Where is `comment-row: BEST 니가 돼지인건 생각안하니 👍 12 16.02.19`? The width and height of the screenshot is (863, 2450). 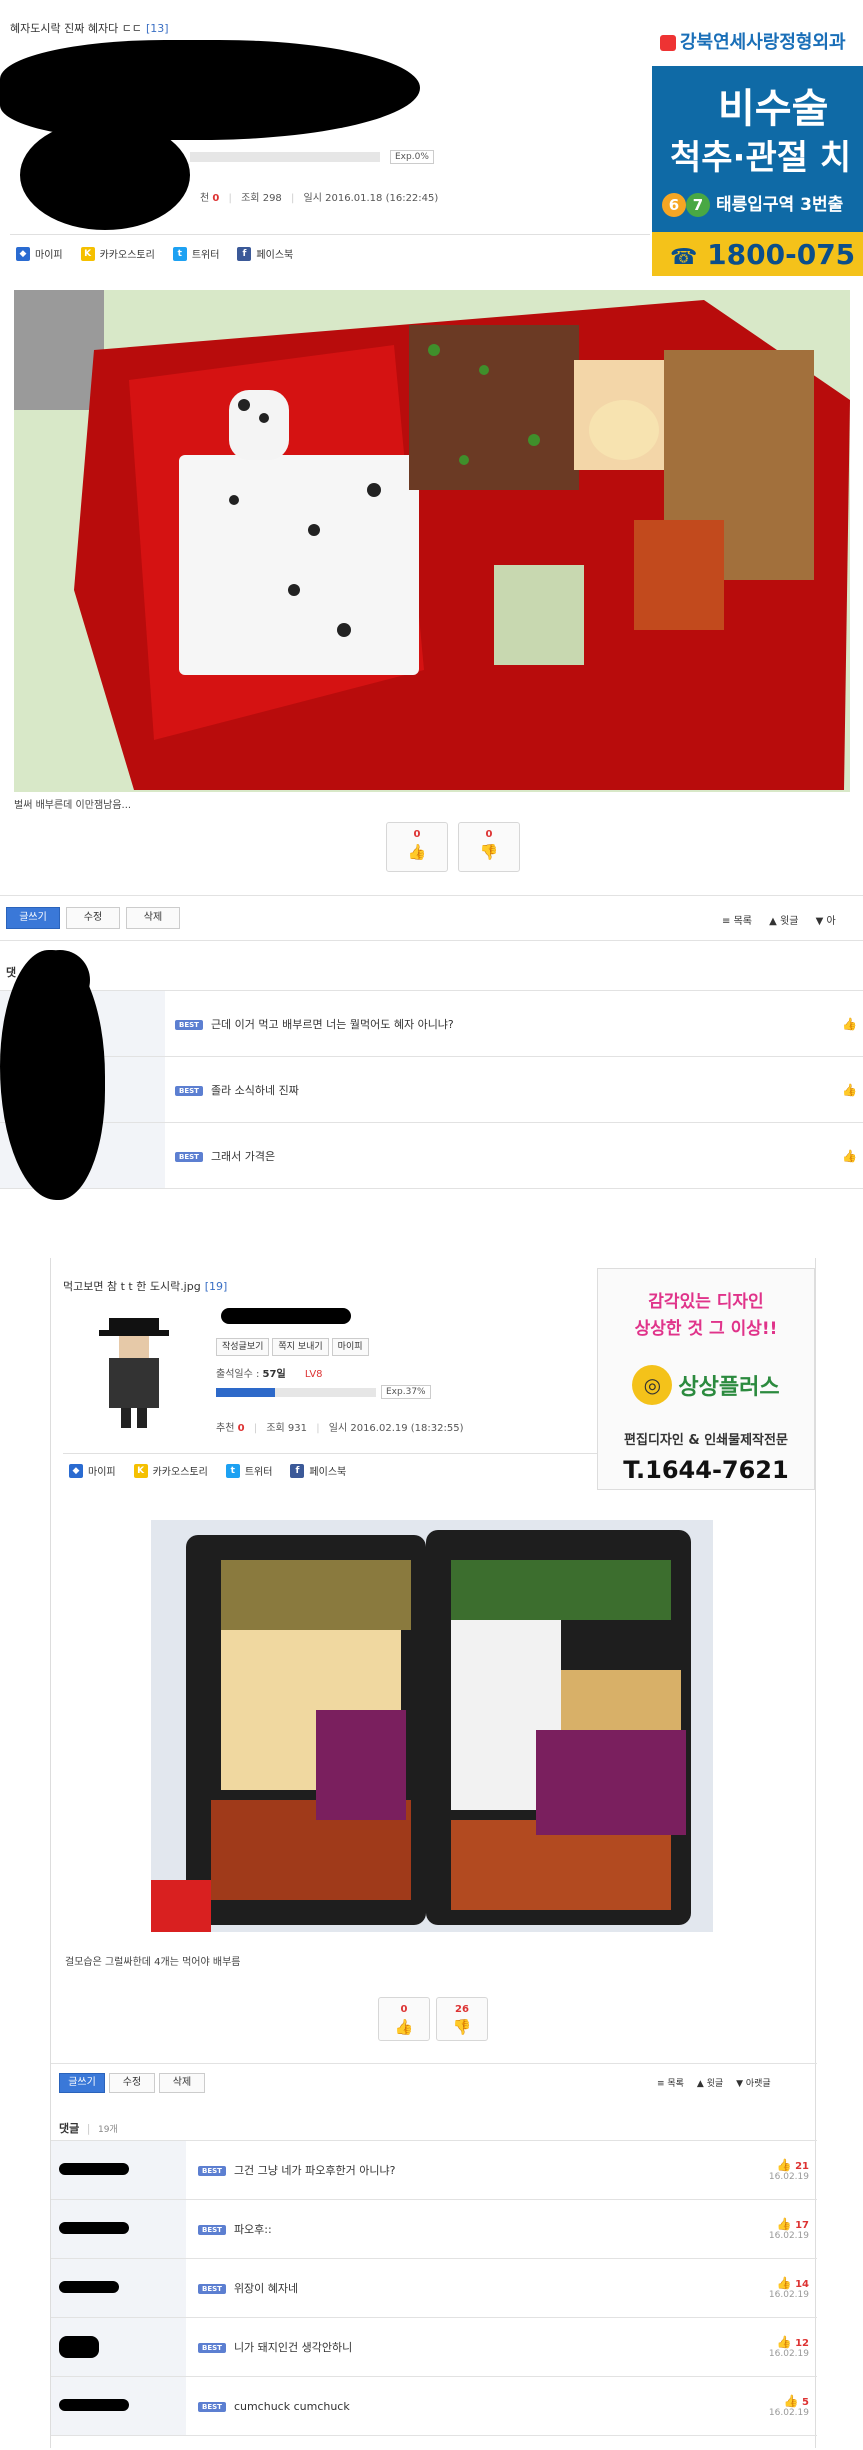 comment-row: BEST 니가 돼지인건 생각안하니 👍 12 16.02.19 is located at coordinates (434, 2347).